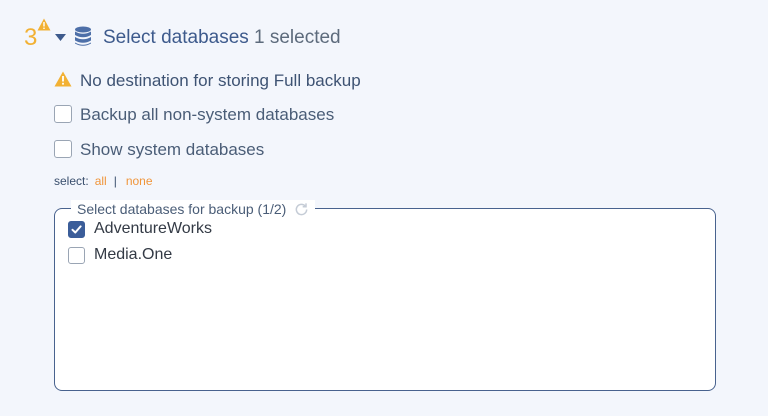 This screenshot has height=416, width=768. I want to click on step-title: Select databases, so click(176, 37).